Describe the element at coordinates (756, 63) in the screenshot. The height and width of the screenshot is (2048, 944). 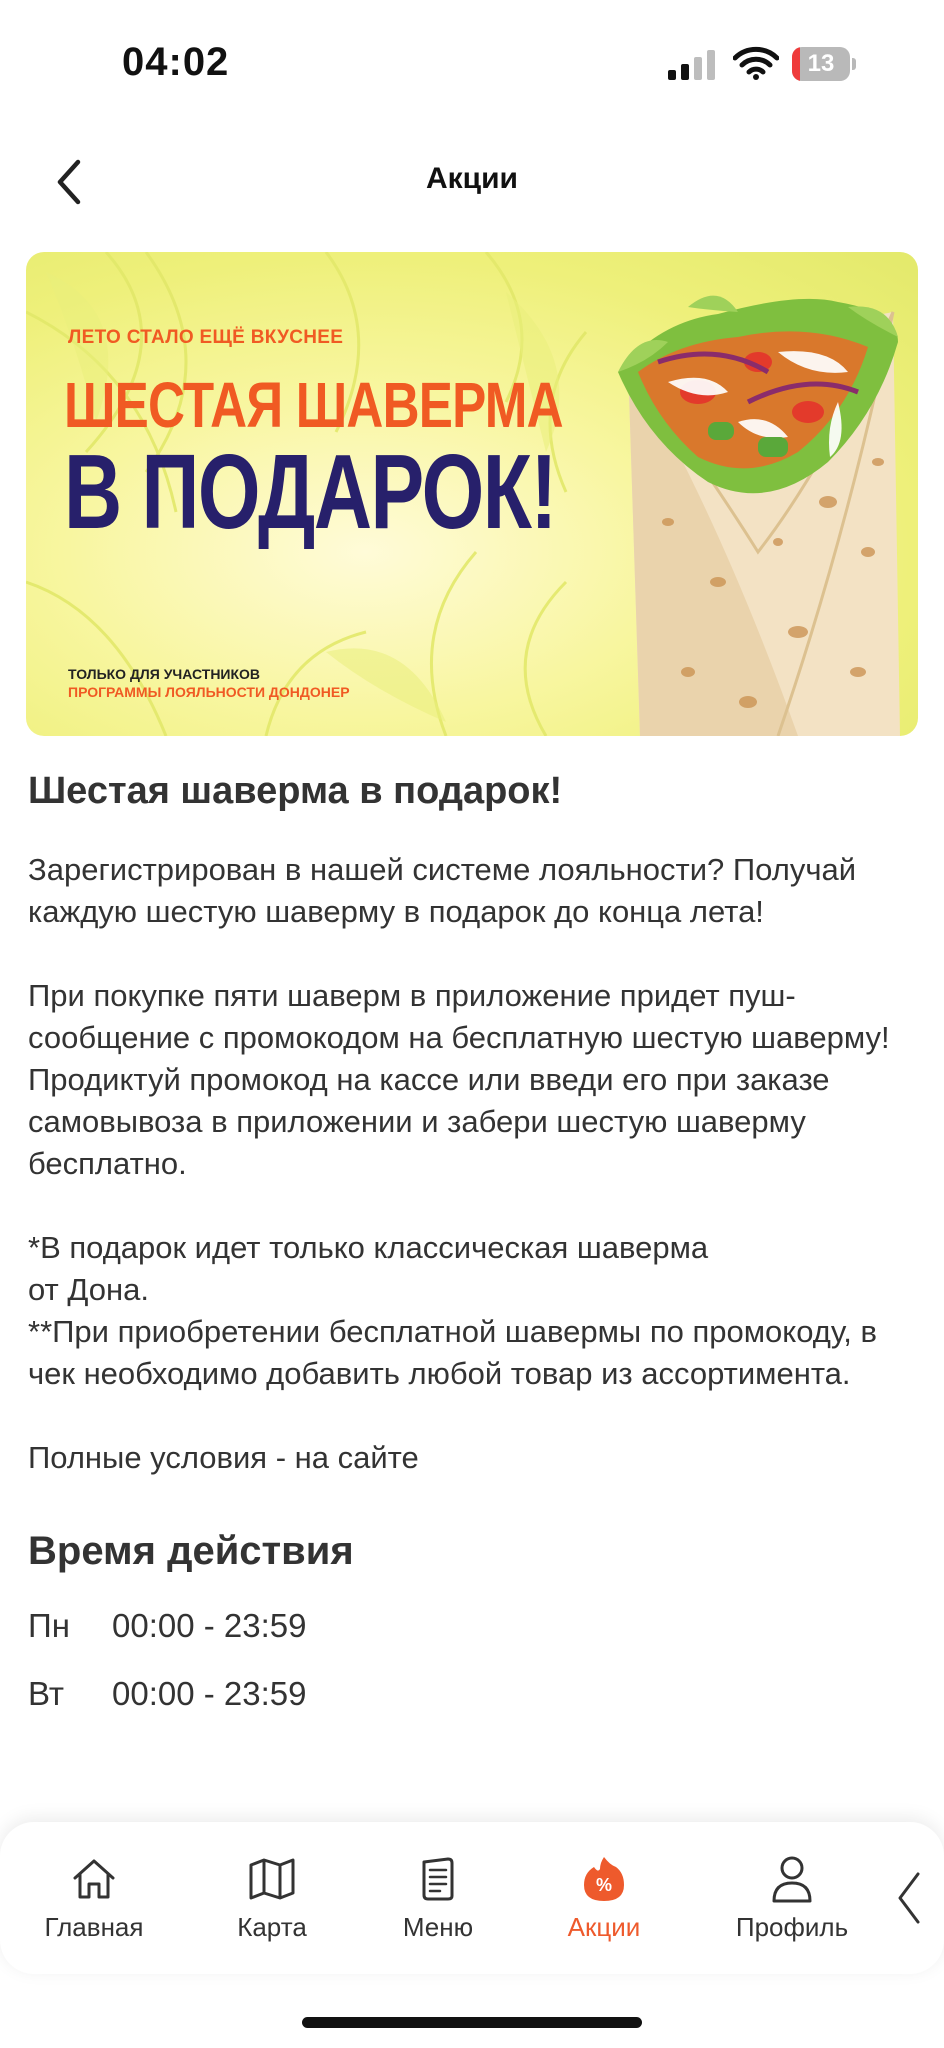
I see `wifi-icon` at that location.